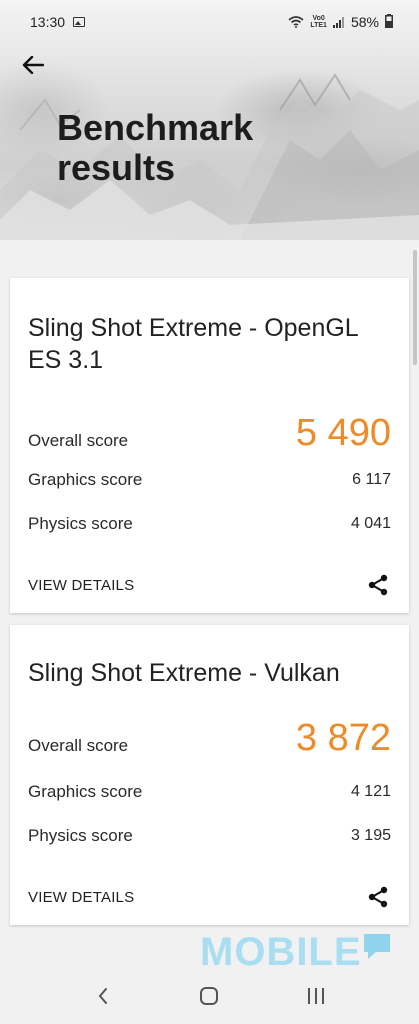  I want to click on overall-score-value: 5 490, so click(343, 433).